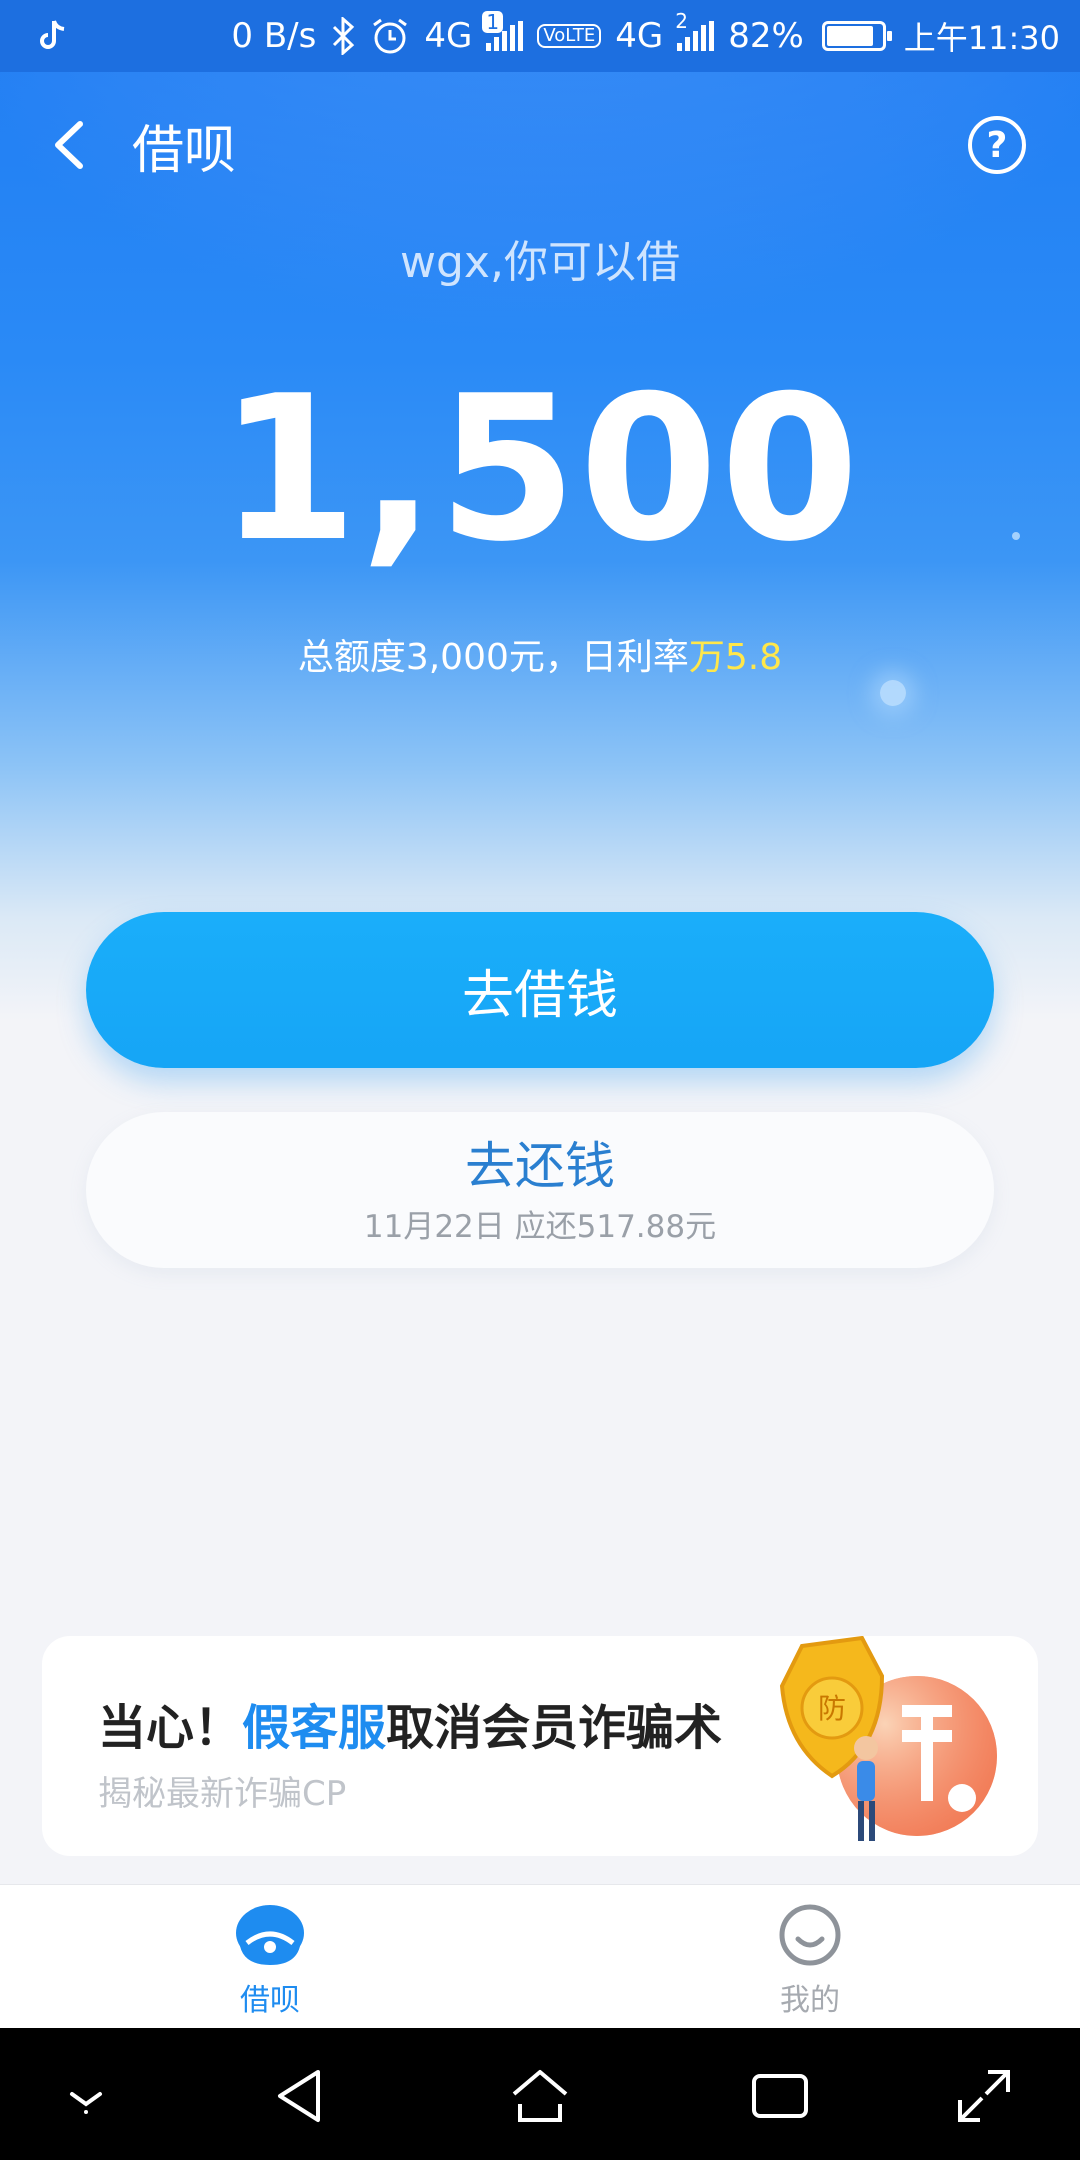  What do you see at coordinates (981, 38) in the screenshot?
I see `clock: 上午11:30` at bounding box center [981, 38].